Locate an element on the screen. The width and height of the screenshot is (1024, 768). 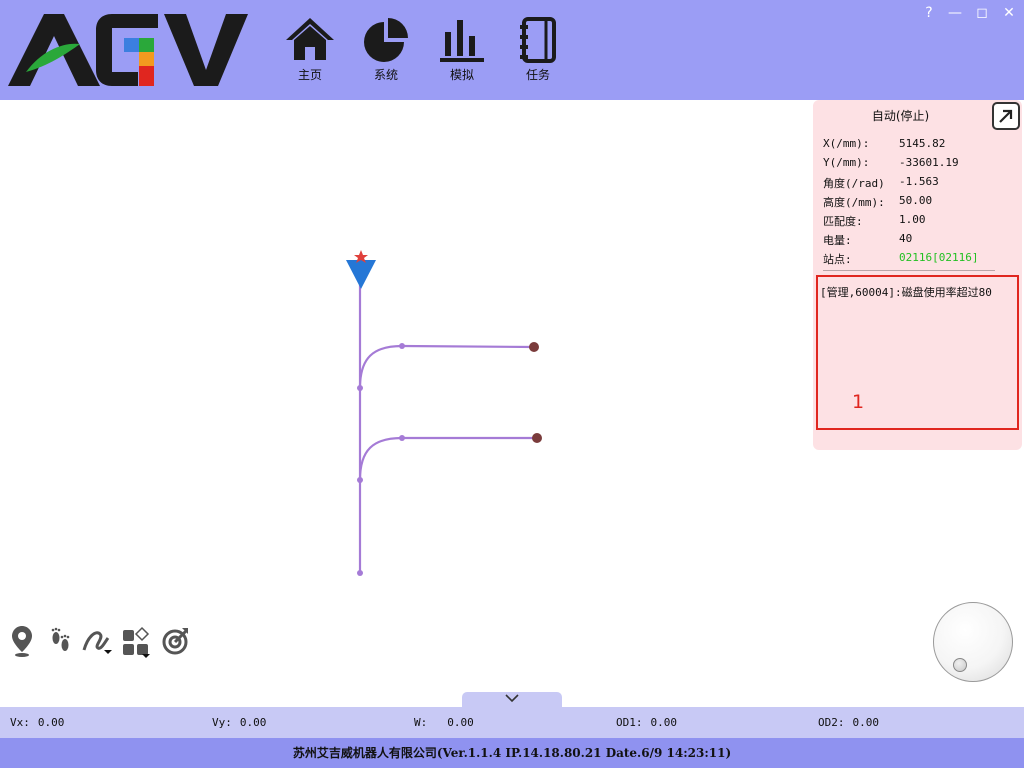
target-icon is located at coordinates (175, 641).